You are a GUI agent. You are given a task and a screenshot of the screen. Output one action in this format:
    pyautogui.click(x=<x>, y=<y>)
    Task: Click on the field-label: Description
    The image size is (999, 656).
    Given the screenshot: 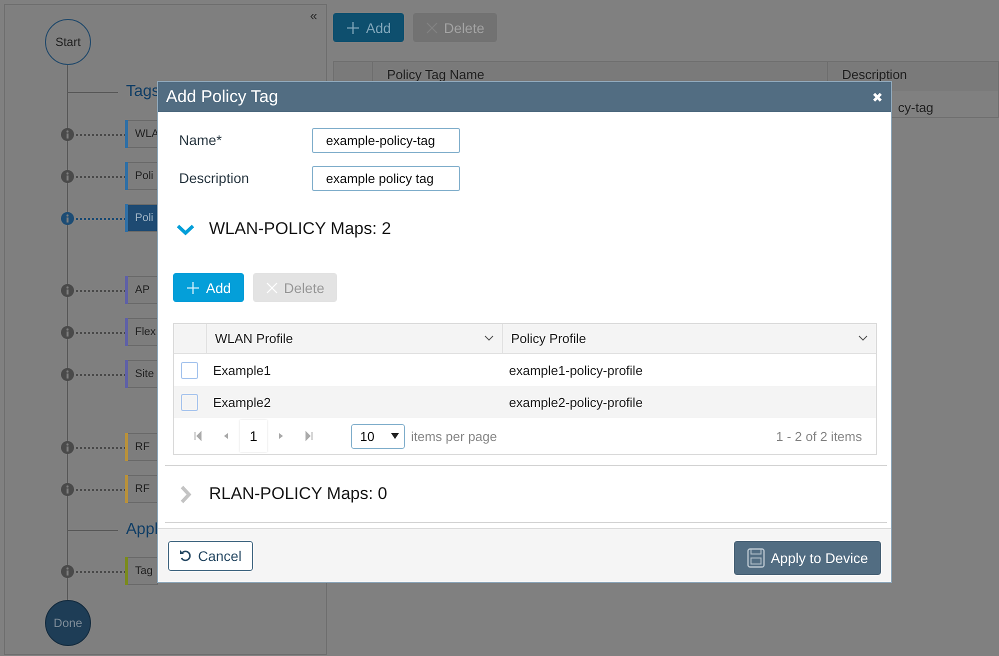 What is the action you would take?
    pyautogui.click(x=214, y=178)
    